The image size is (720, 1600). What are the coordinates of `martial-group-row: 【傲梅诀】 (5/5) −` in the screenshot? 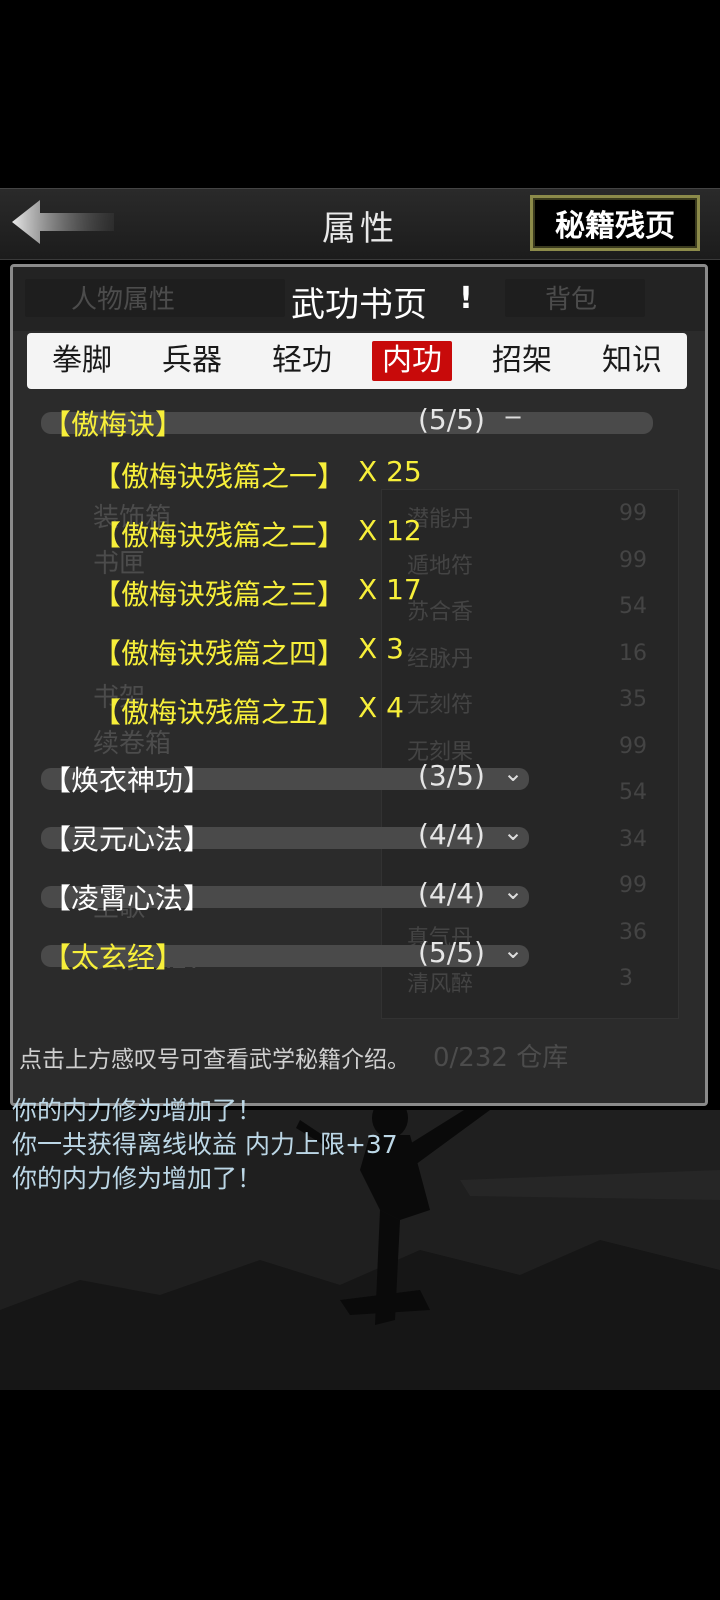 It's located at (359, 423).